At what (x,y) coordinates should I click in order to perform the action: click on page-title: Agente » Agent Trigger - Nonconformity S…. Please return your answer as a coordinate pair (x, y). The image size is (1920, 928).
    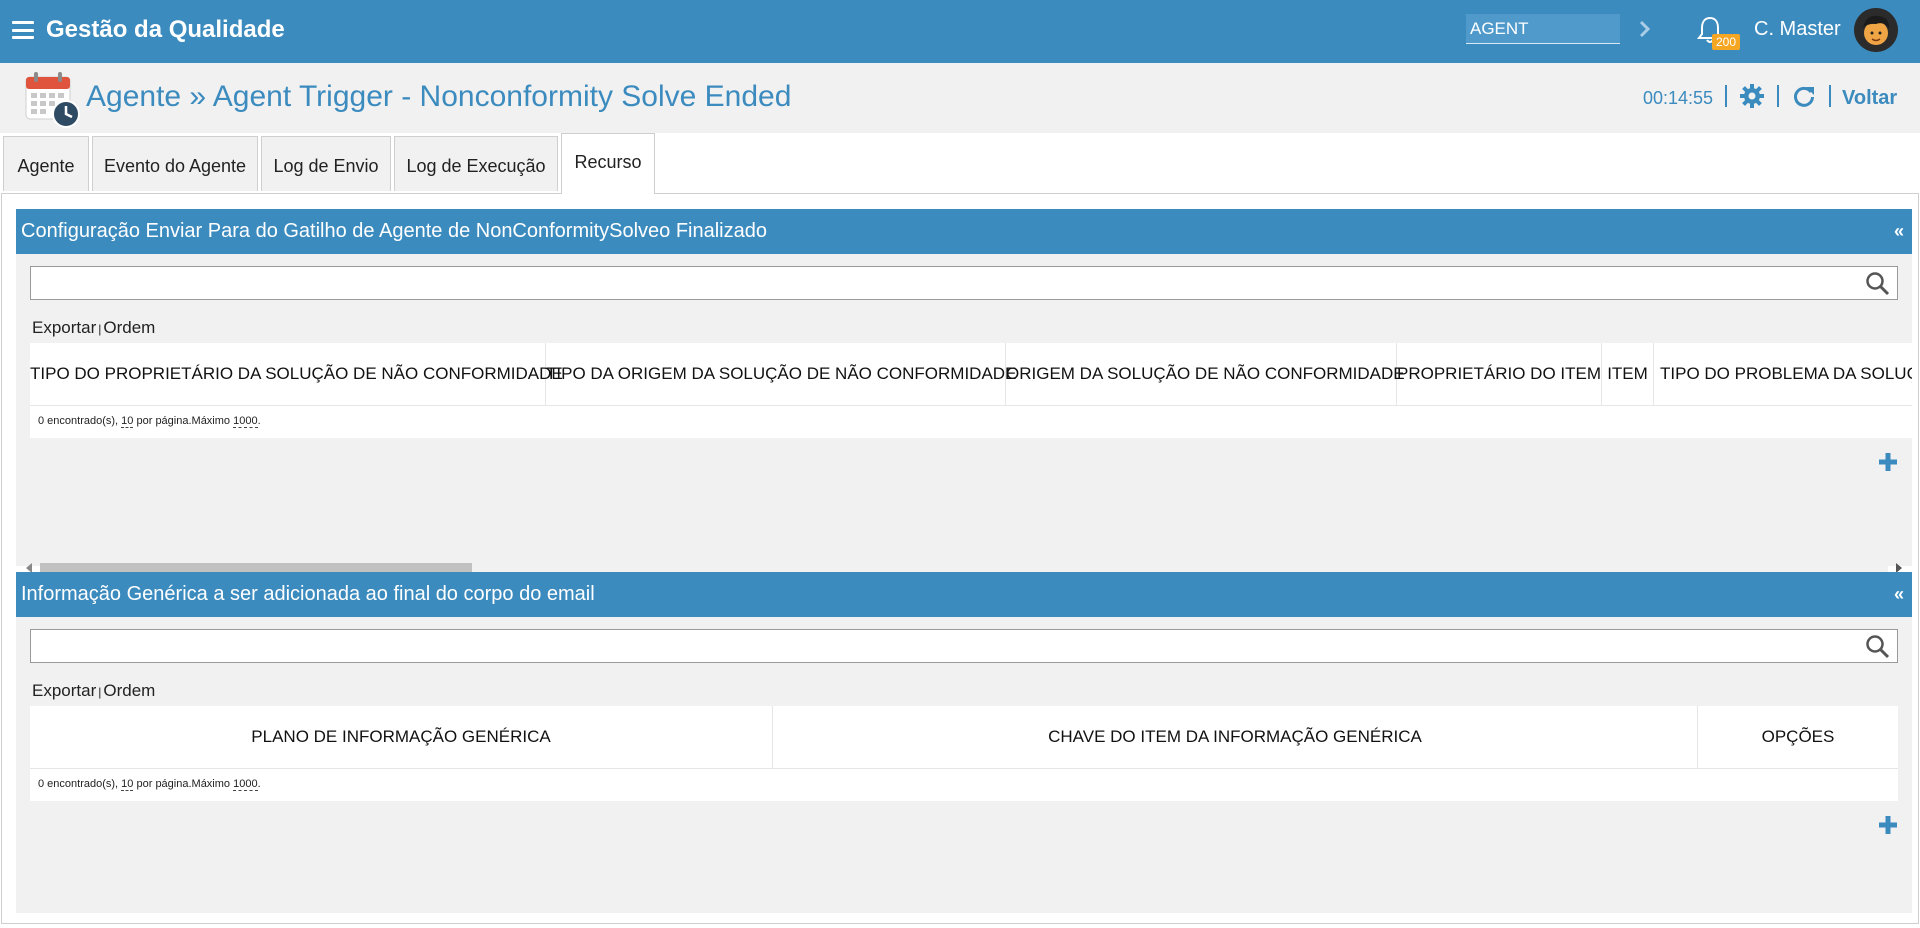
    Looking at the image, I should click on (439, 96).